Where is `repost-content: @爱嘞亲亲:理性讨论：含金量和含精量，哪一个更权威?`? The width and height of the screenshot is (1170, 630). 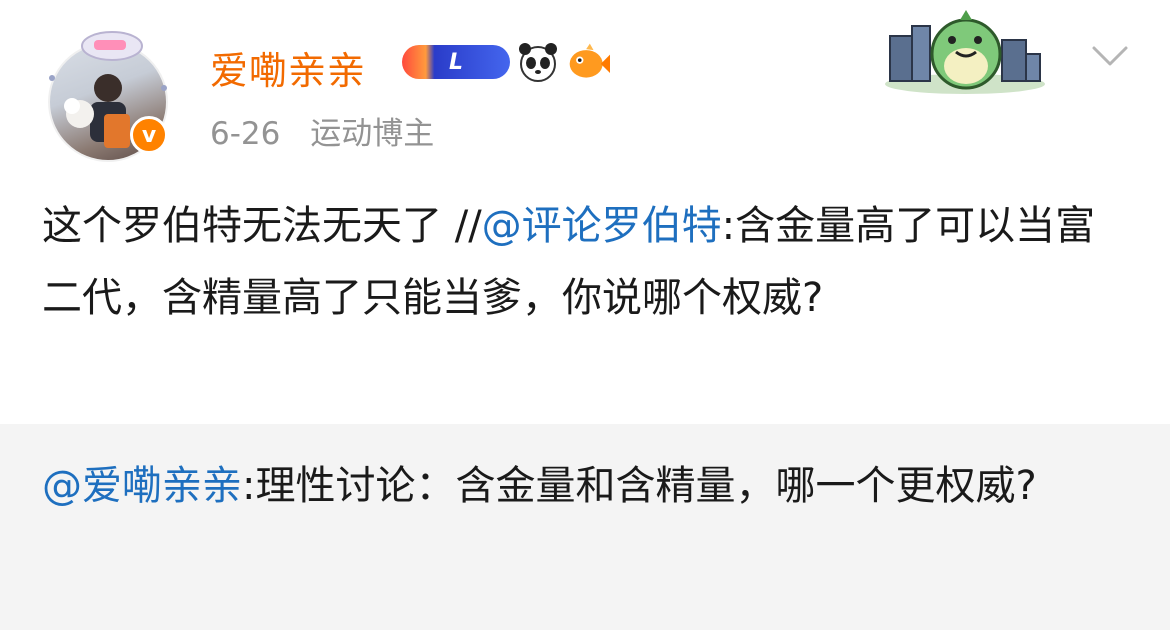 repost-content: @爱嘞亲亲:理性讨论：含金量和含精量，哪一个更权威? is located at coordinates (587, 486).